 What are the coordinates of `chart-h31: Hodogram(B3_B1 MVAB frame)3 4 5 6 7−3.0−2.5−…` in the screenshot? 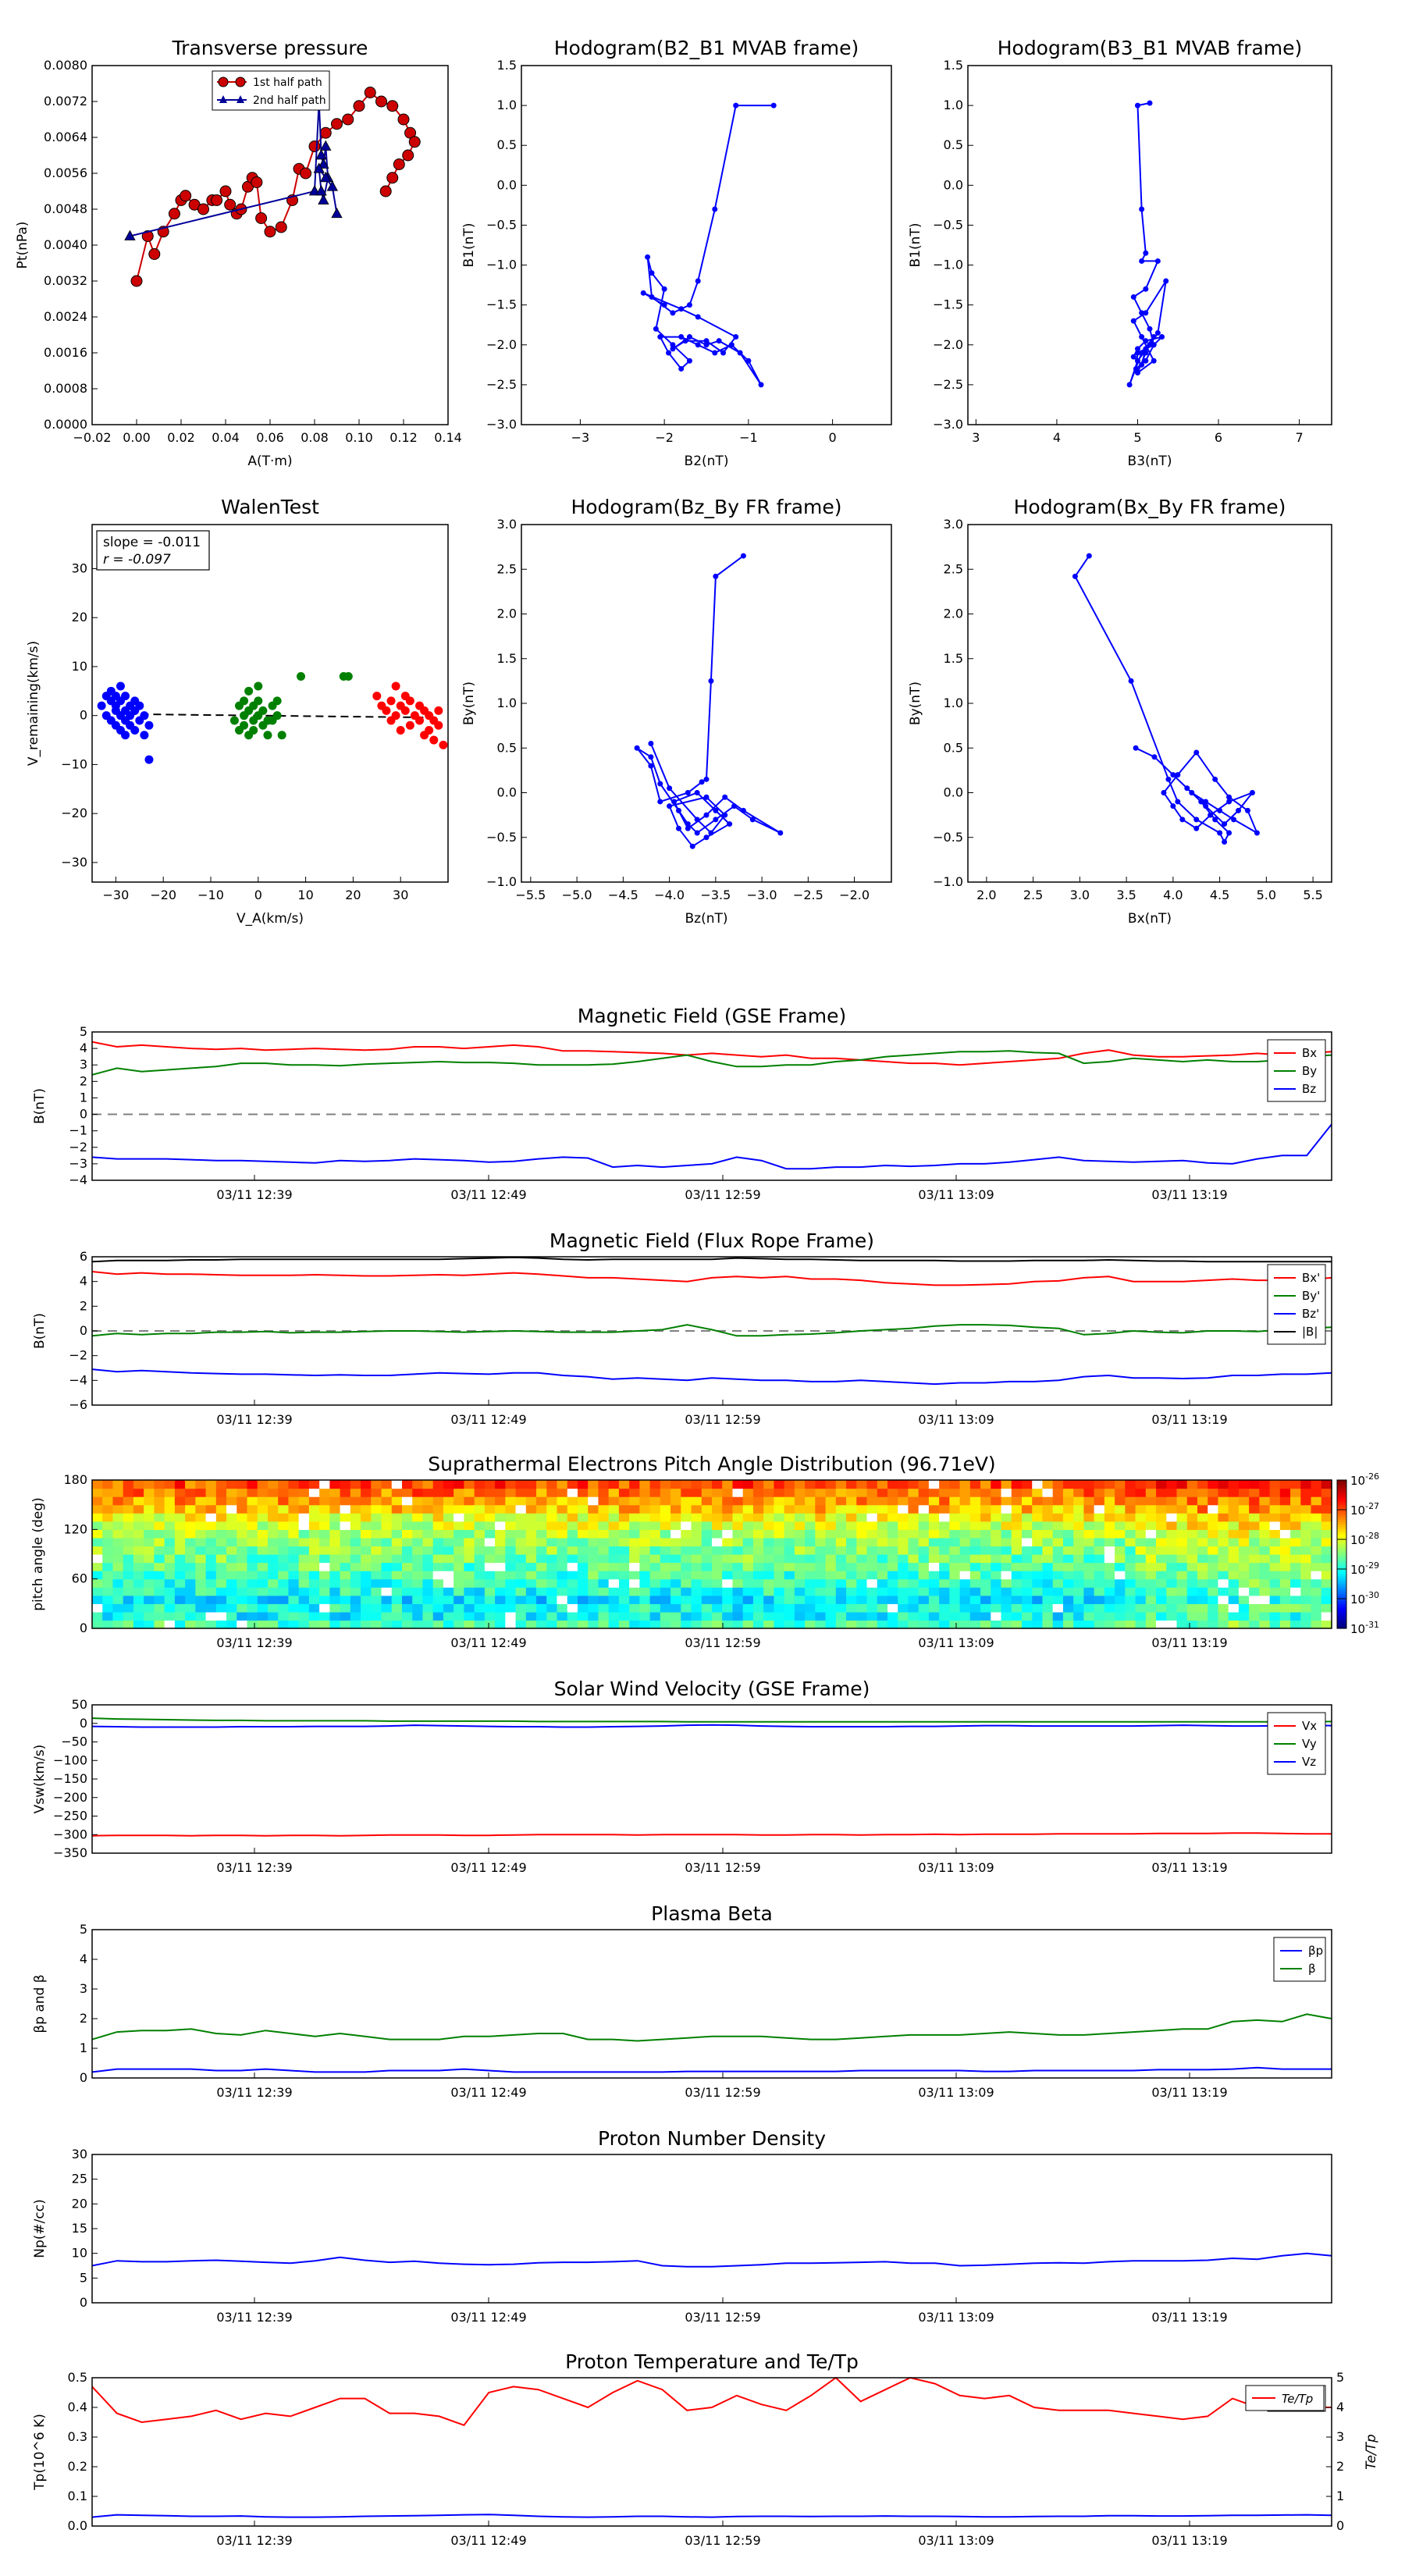 It's located at (1120, 253).